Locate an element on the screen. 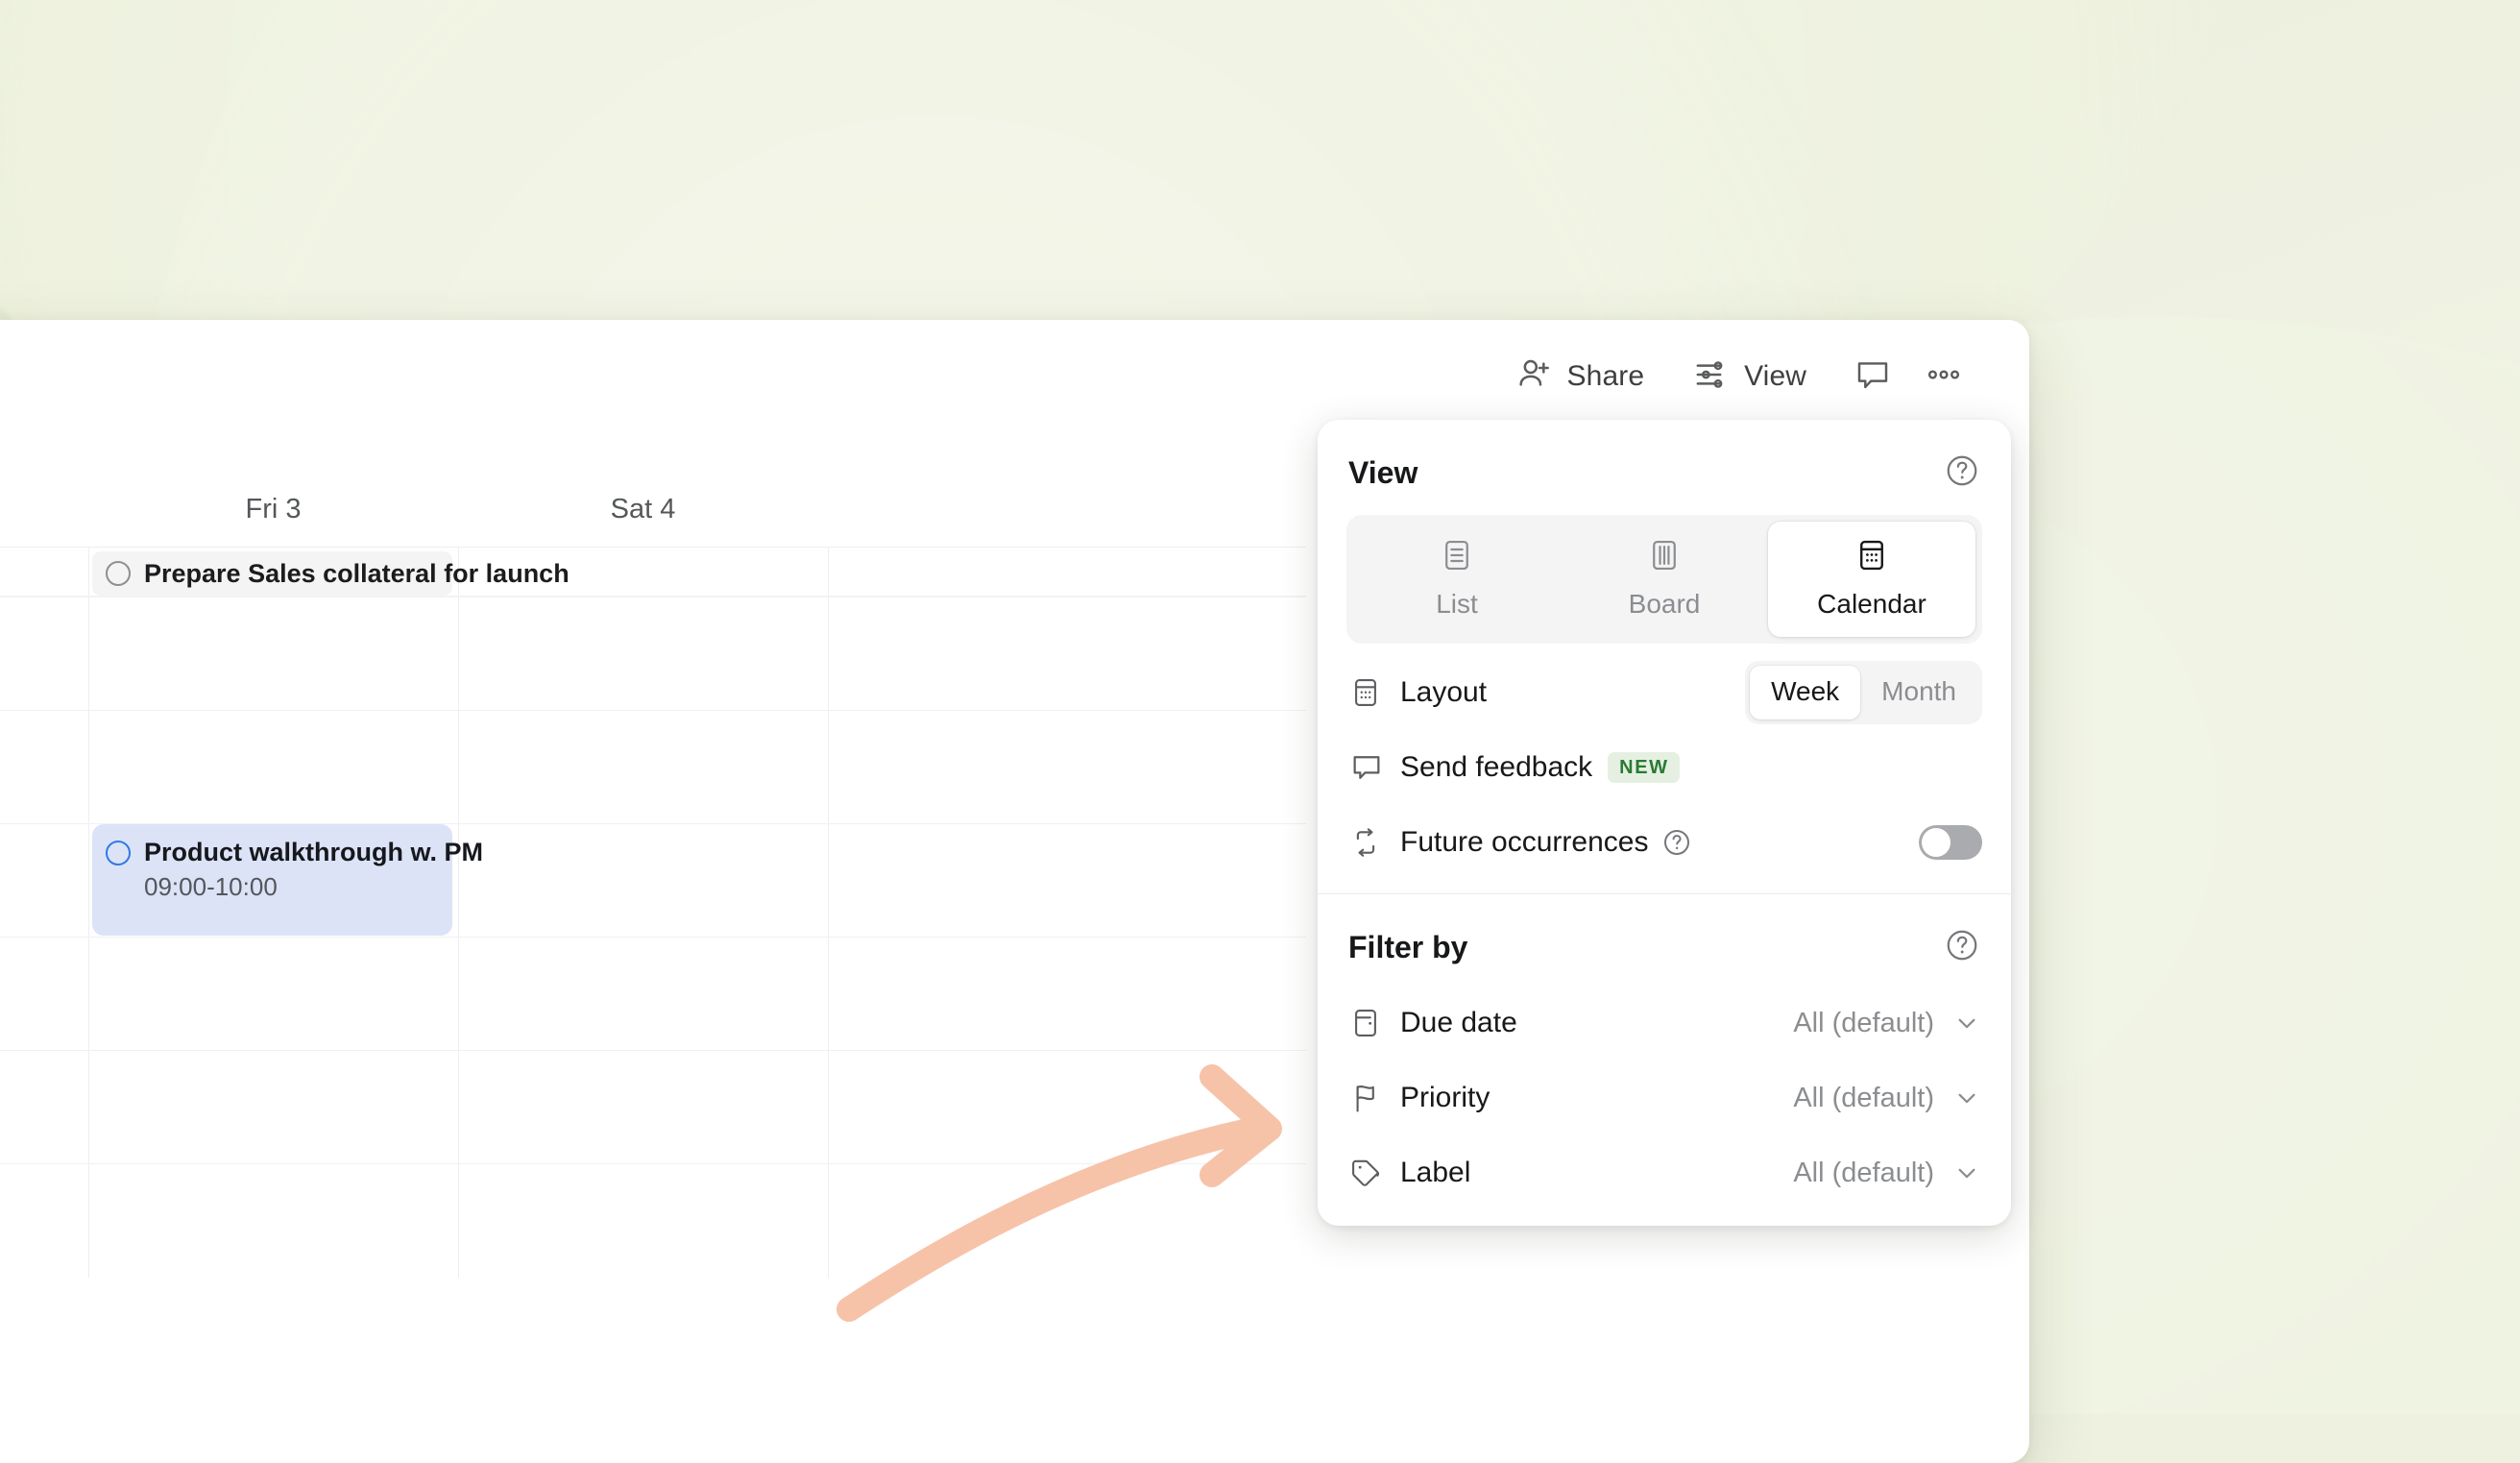 This screenshot has width=2520, height=1463. calendar-view-icon is located at coordinates (1872, 557).